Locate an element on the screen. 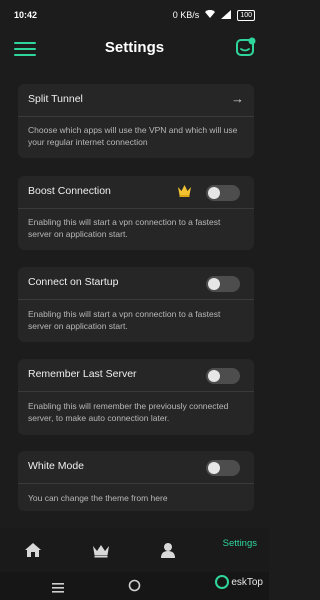  signal-icon is located at coordinates (226, 15).